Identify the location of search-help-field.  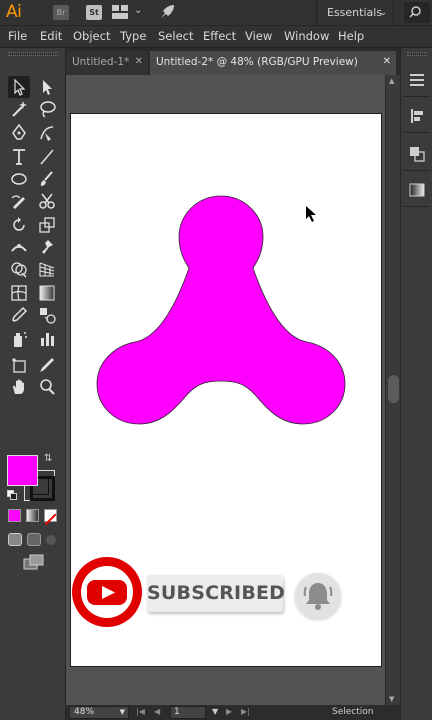
(417, 12).